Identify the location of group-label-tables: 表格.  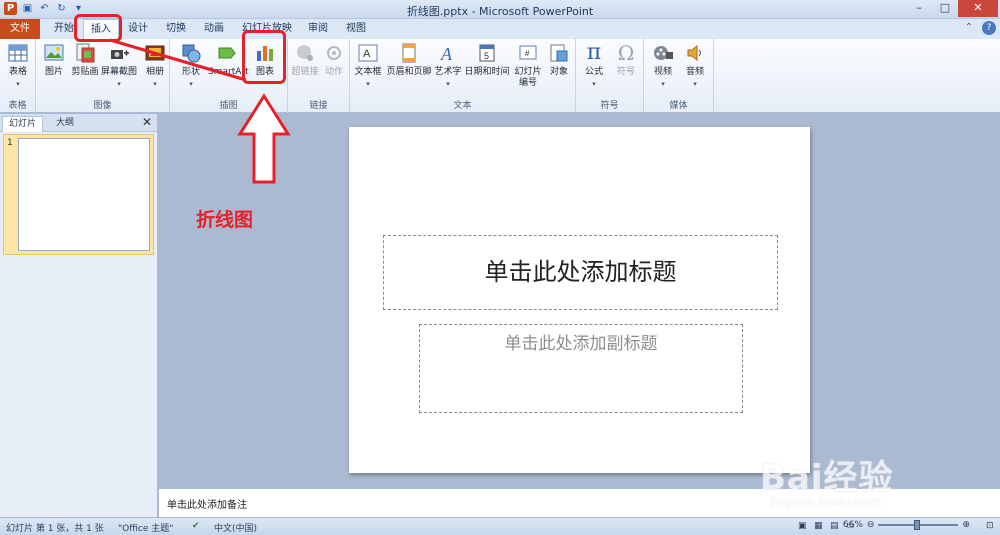
(17, 106).